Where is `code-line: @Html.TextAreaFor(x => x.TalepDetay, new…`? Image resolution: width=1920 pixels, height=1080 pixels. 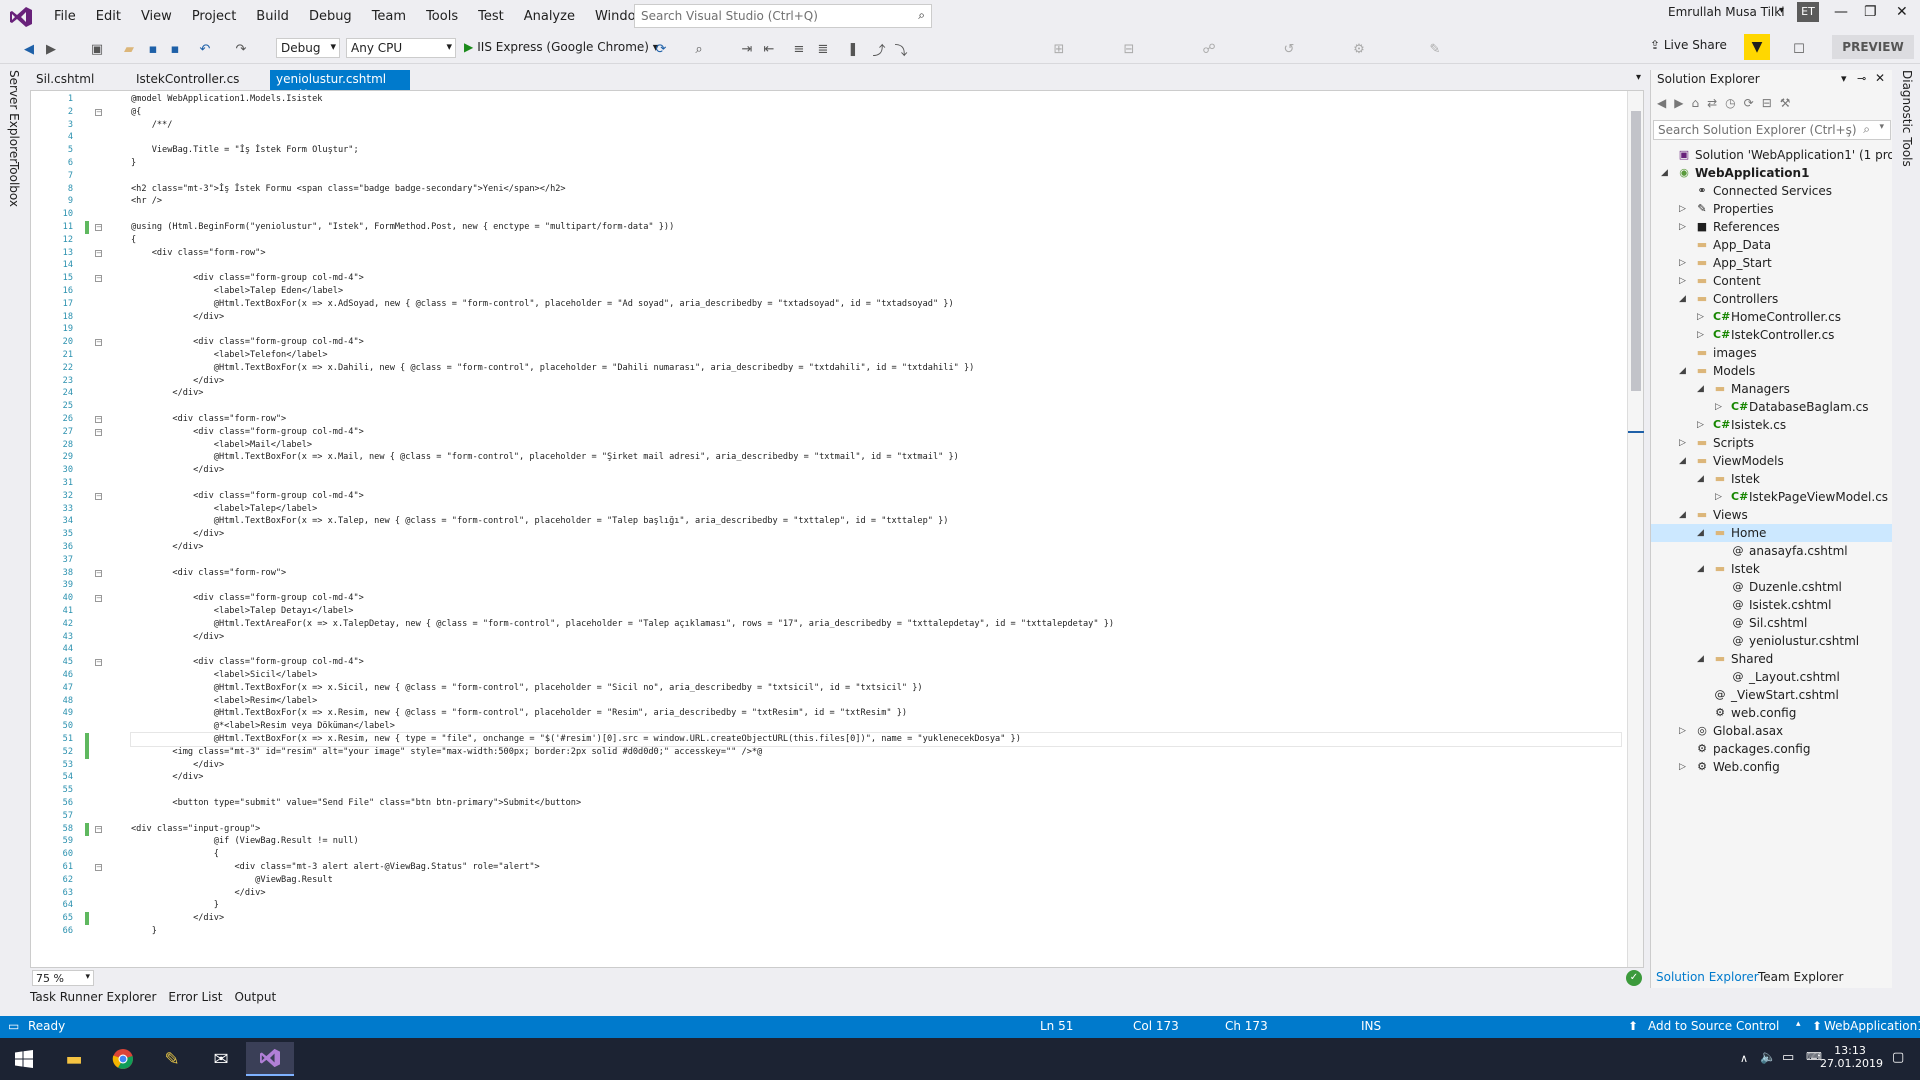 code-line: @Html.TextAreaFor(x => x.TalepDetay, new… is located at coordinates (622, 624).